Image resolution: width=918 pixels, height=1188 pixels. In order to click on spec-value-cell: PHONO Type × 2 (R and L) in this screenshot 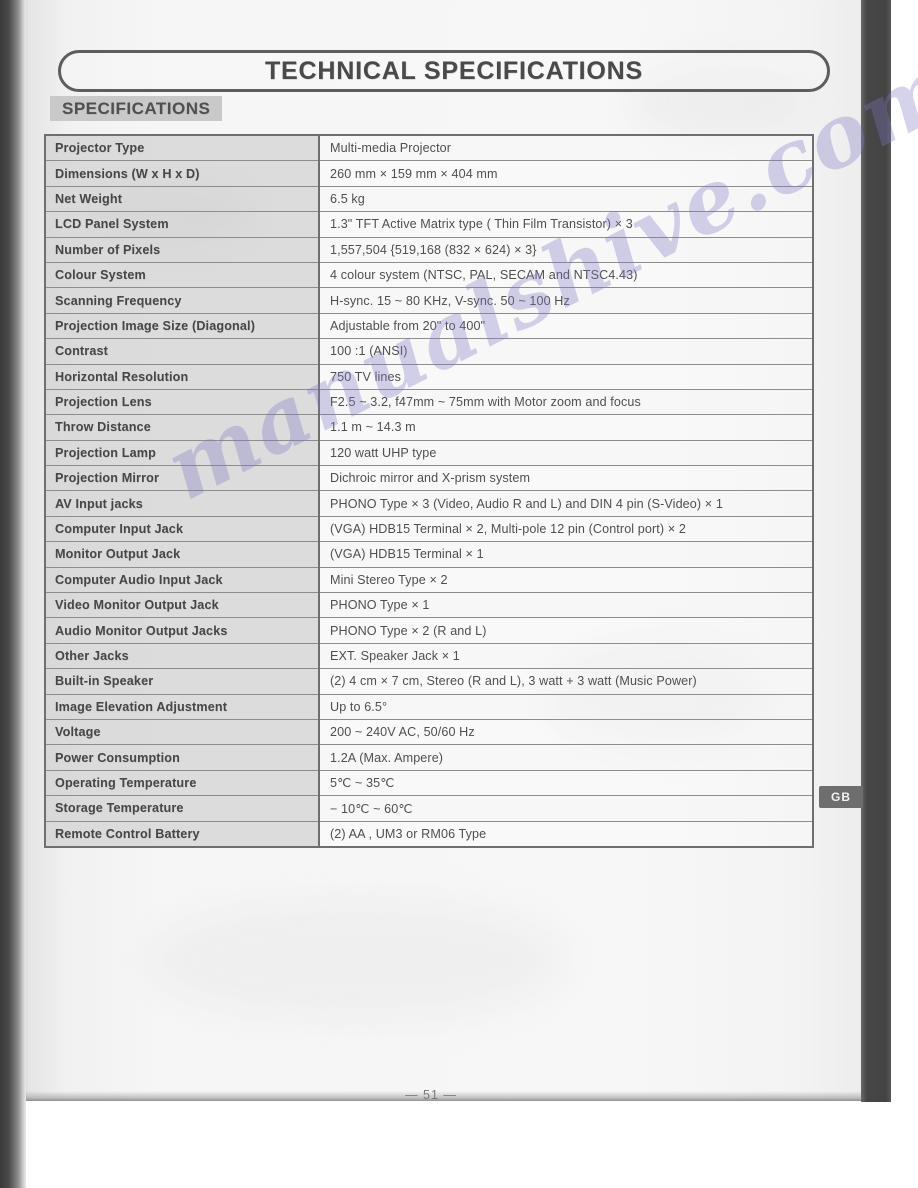, I will do `click(566, 630)`.